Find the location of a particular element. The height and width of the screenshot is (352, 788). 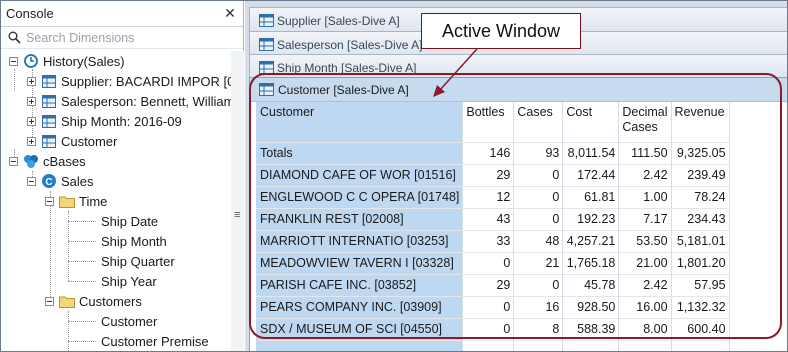

tree-node-salesperson: Salesperson: Bennett, William is located at coordinates (129, 101).